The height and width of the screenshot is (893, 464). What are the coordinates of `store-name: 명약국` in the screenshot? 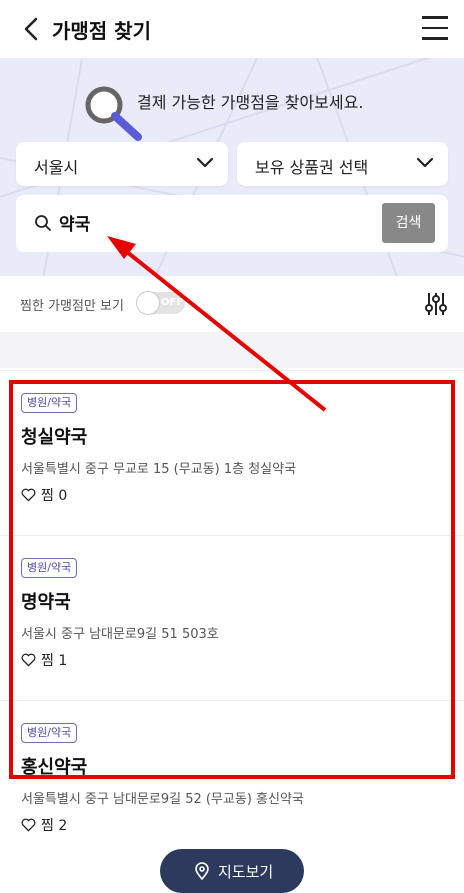 It's located at (46, 602).